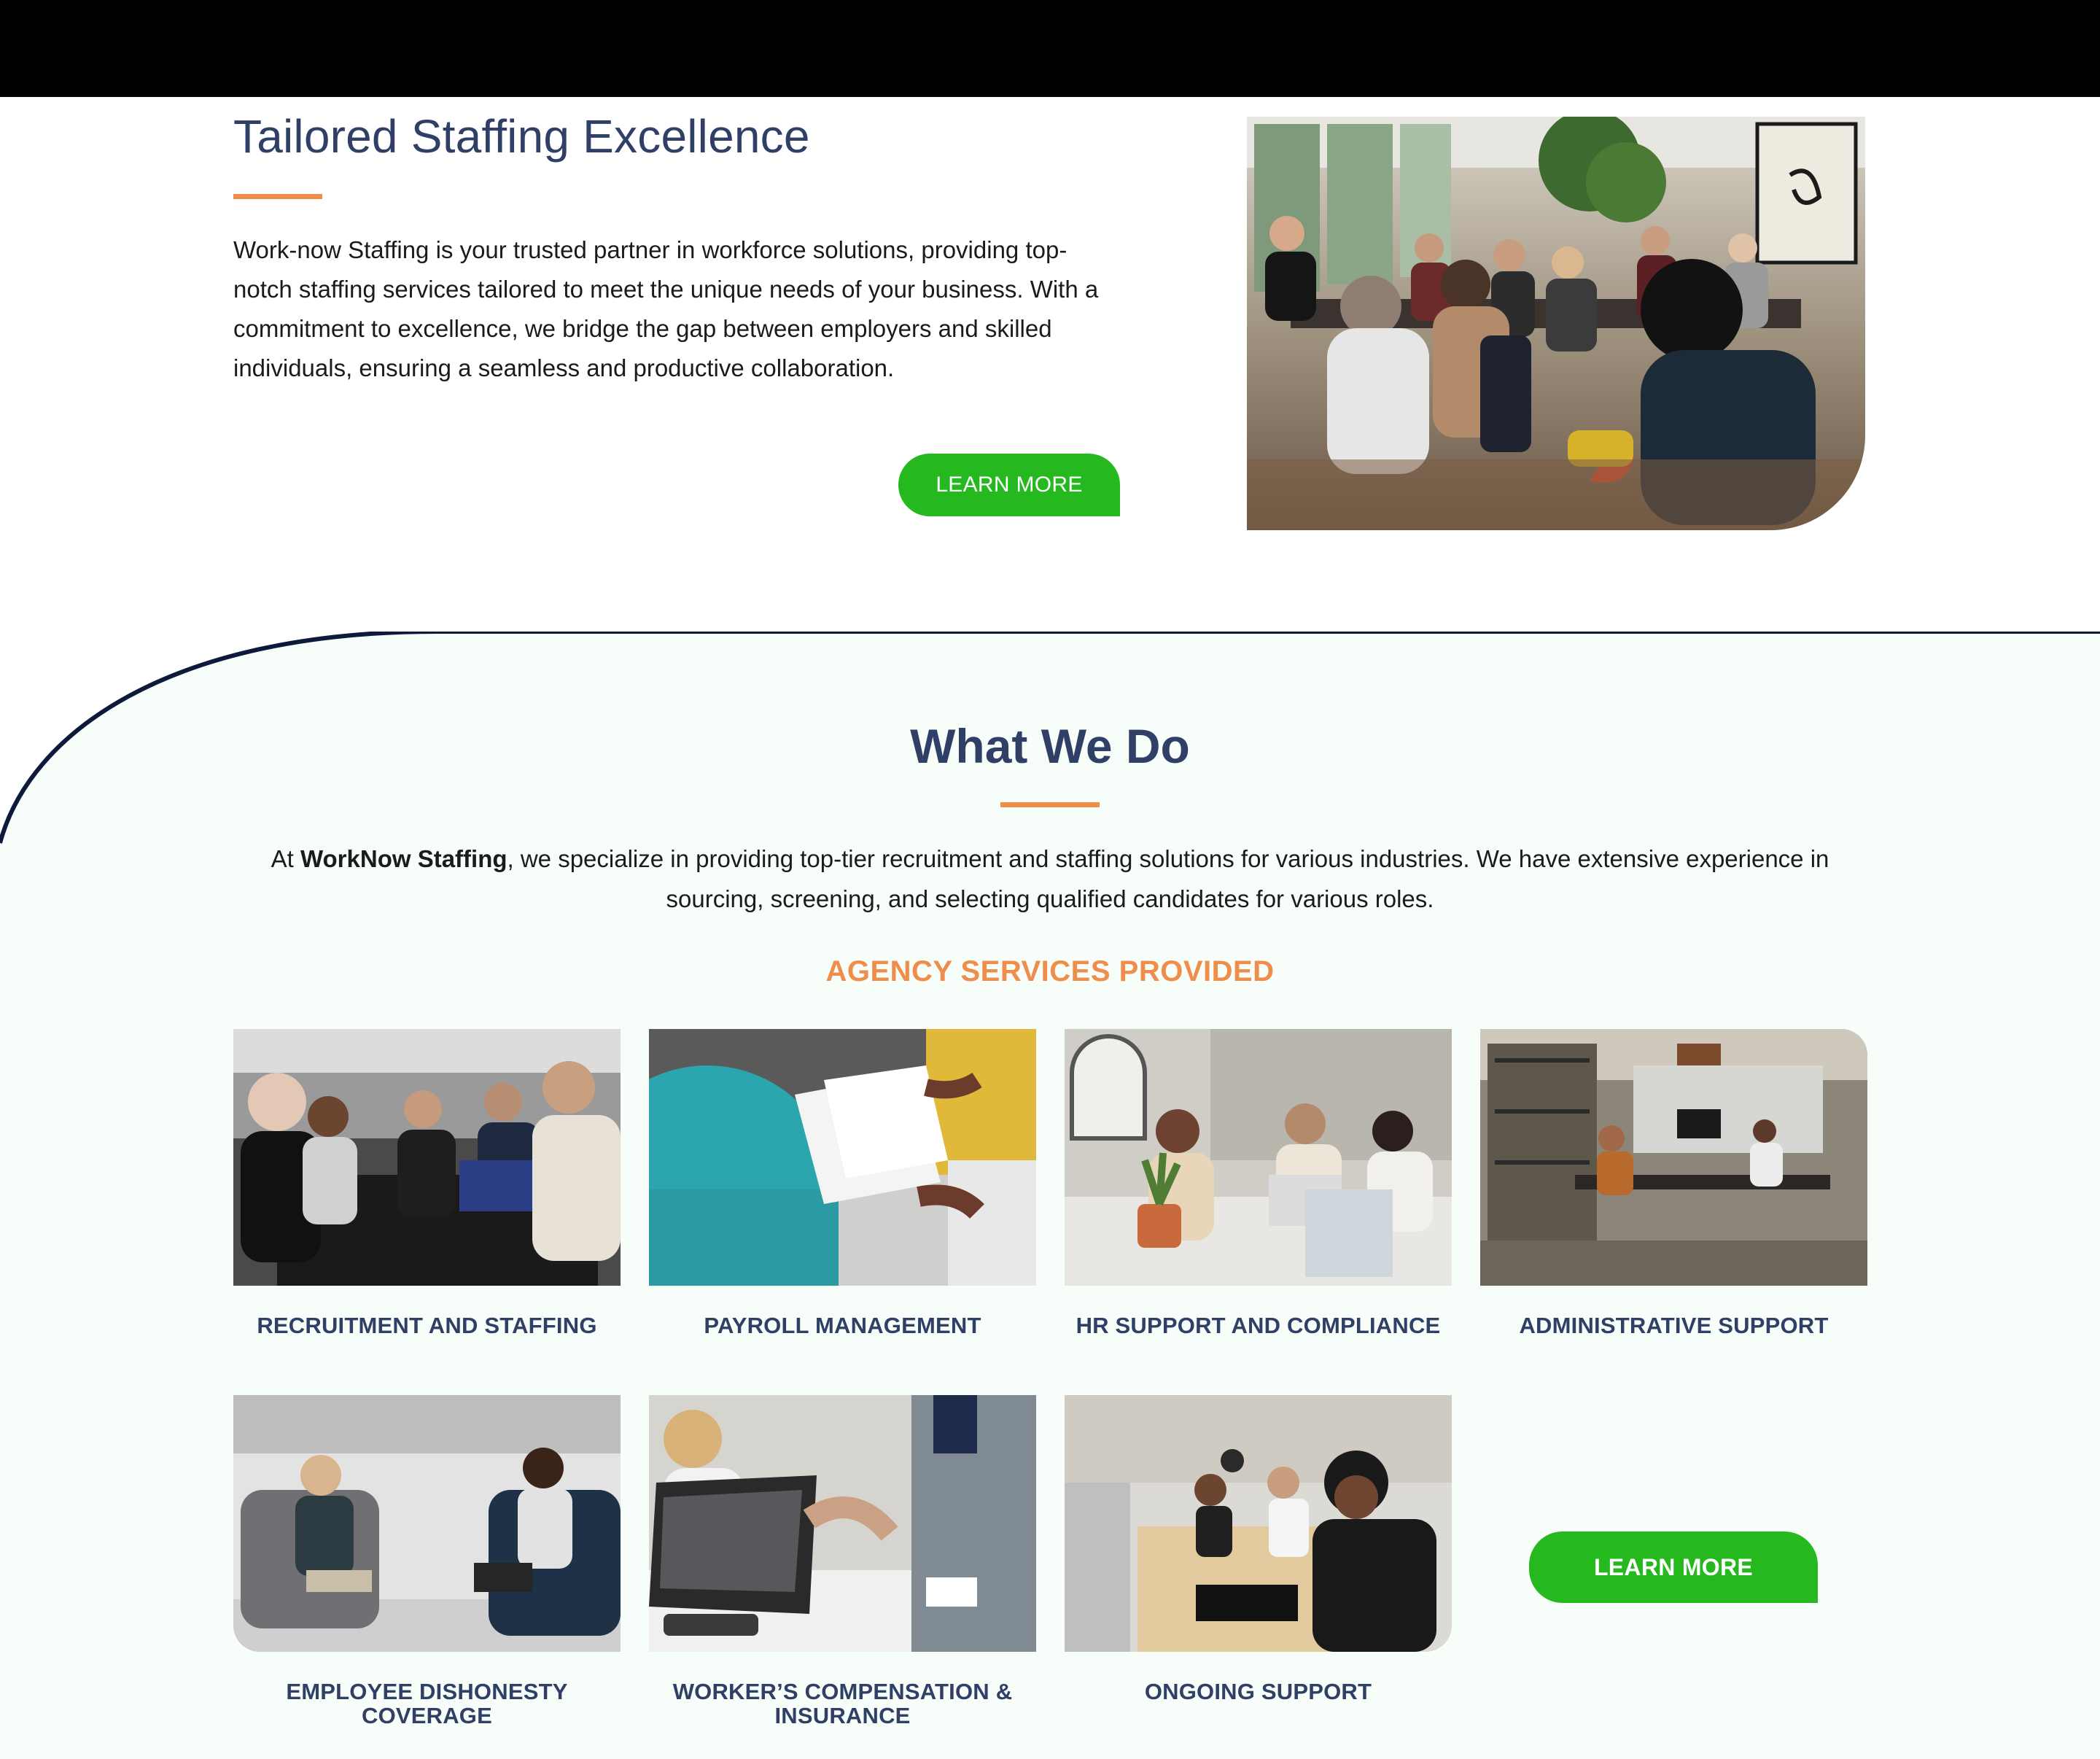  Describe the element at coordinates (842, 1523) in the screenshot. I see `workers-comp-photo` at that location.